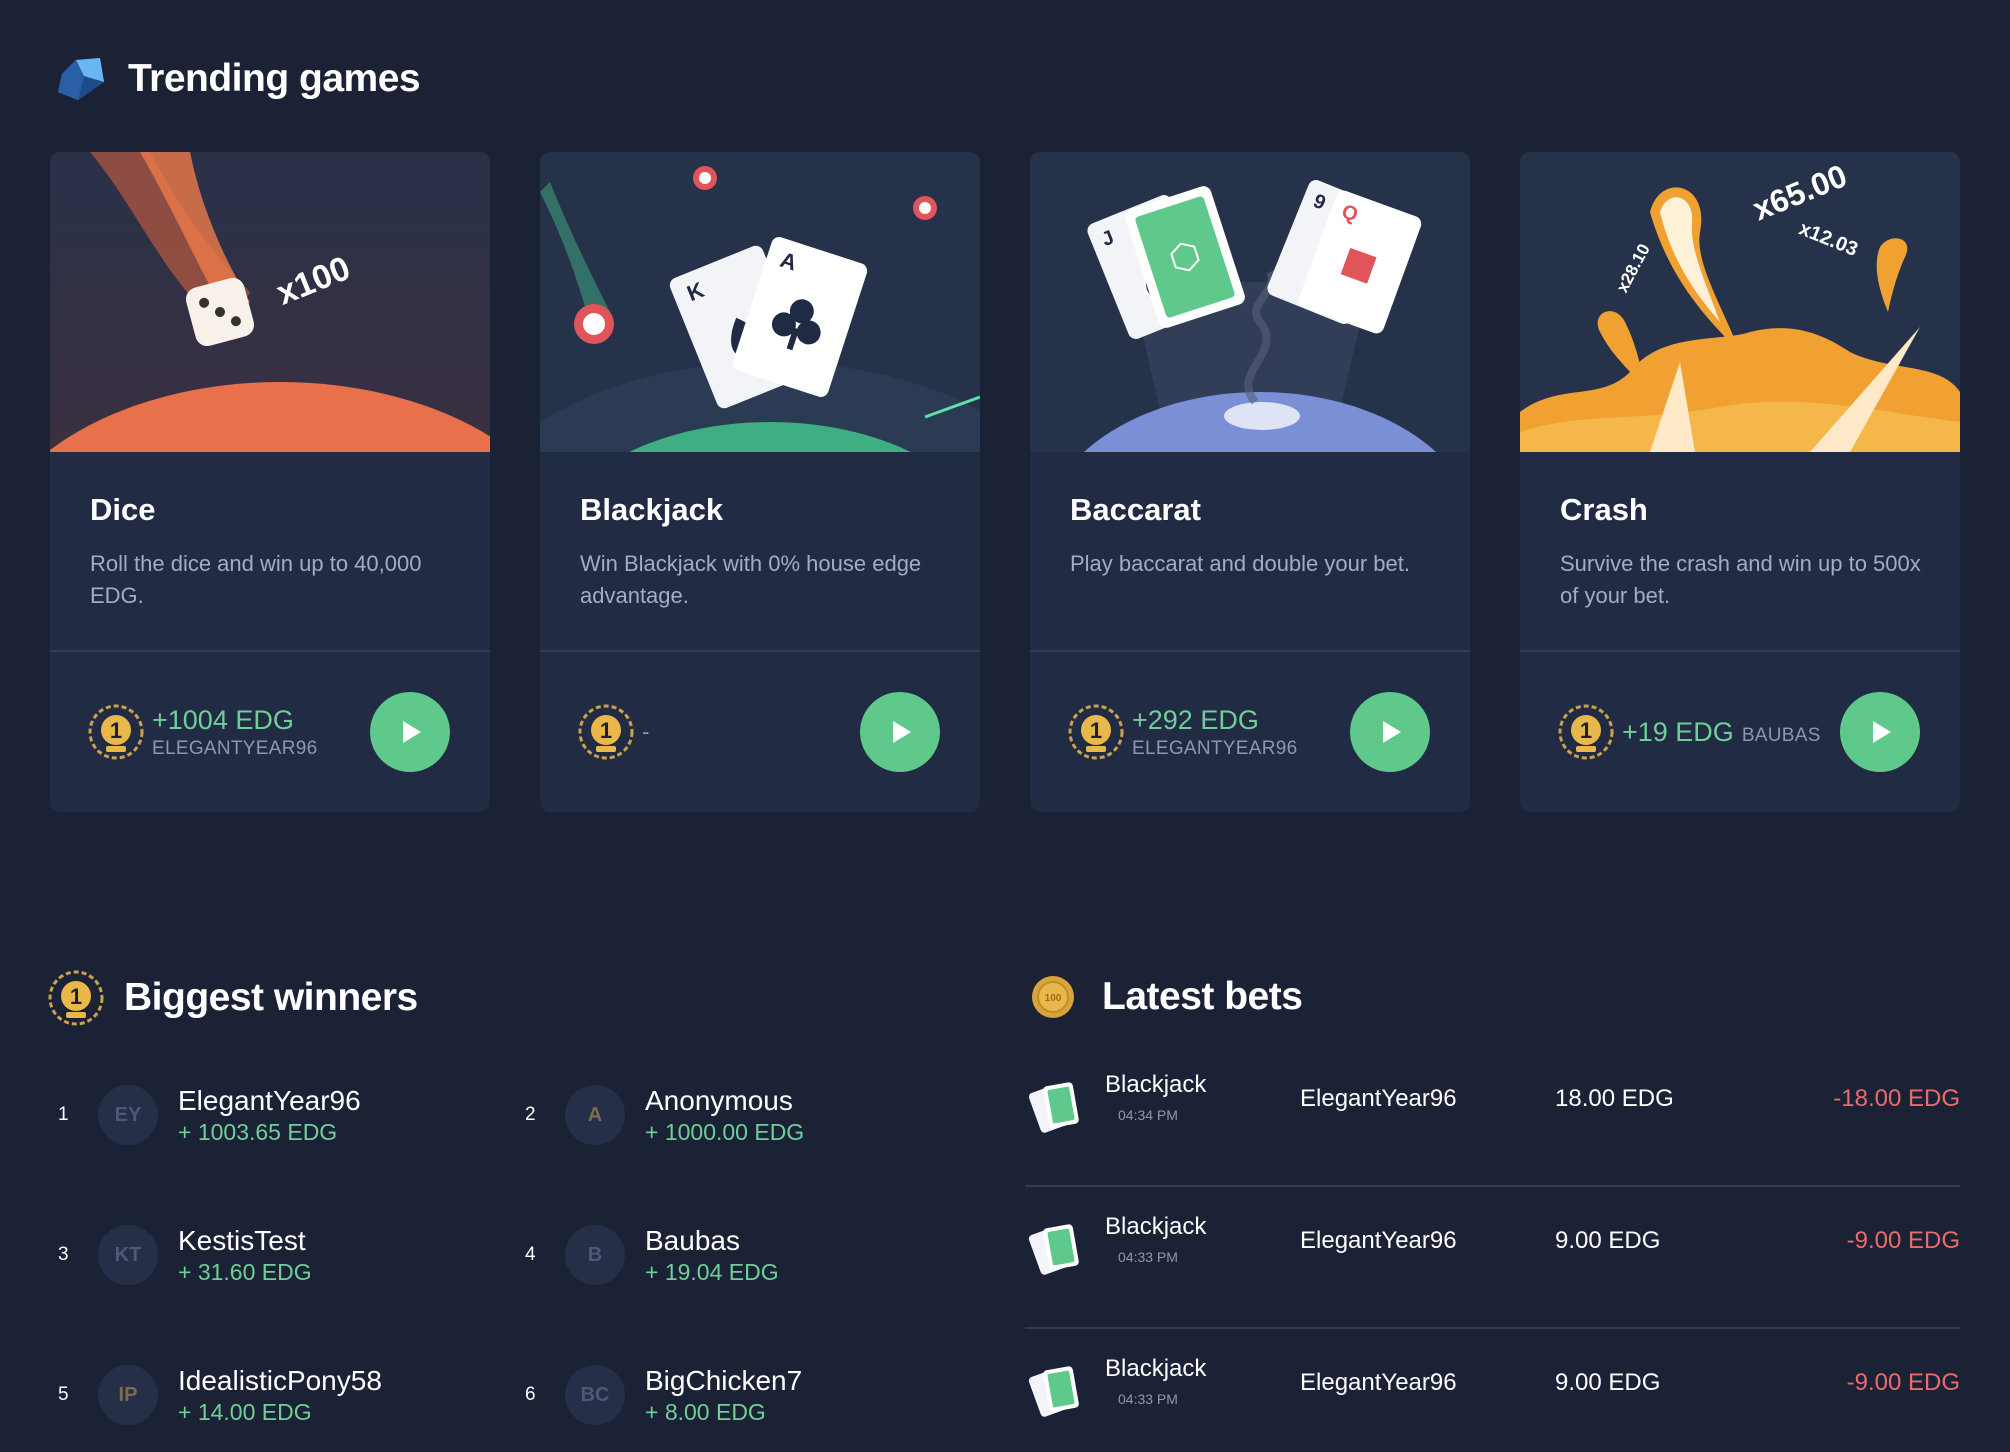  I want to click on player-winnings: + 14.00 EDG, so click(245, 1411).